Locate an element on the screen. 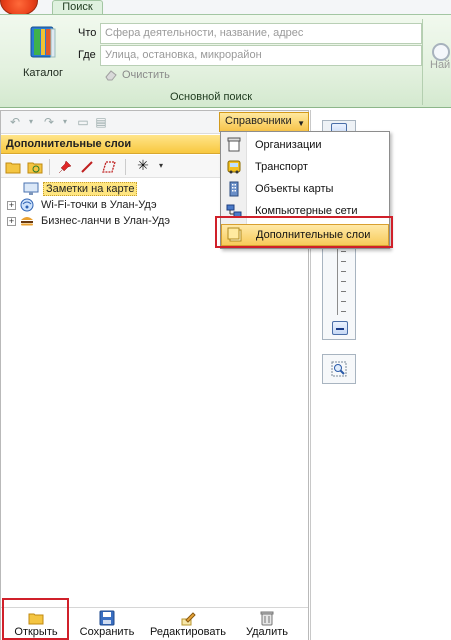  edit-button: Редактировать is located at coordinates (188, 625).